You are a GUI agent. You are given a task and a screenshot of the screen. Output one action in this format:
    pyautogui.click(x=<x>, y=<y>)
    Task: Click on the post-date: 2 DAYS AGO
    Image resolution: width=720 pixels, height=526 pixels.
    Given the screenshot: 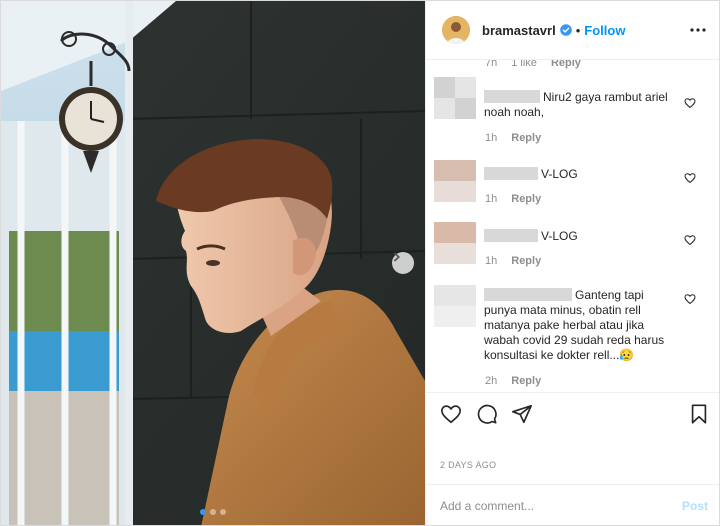 What is the action you would take?
    pyautogui.click(x=468, y=465)
    